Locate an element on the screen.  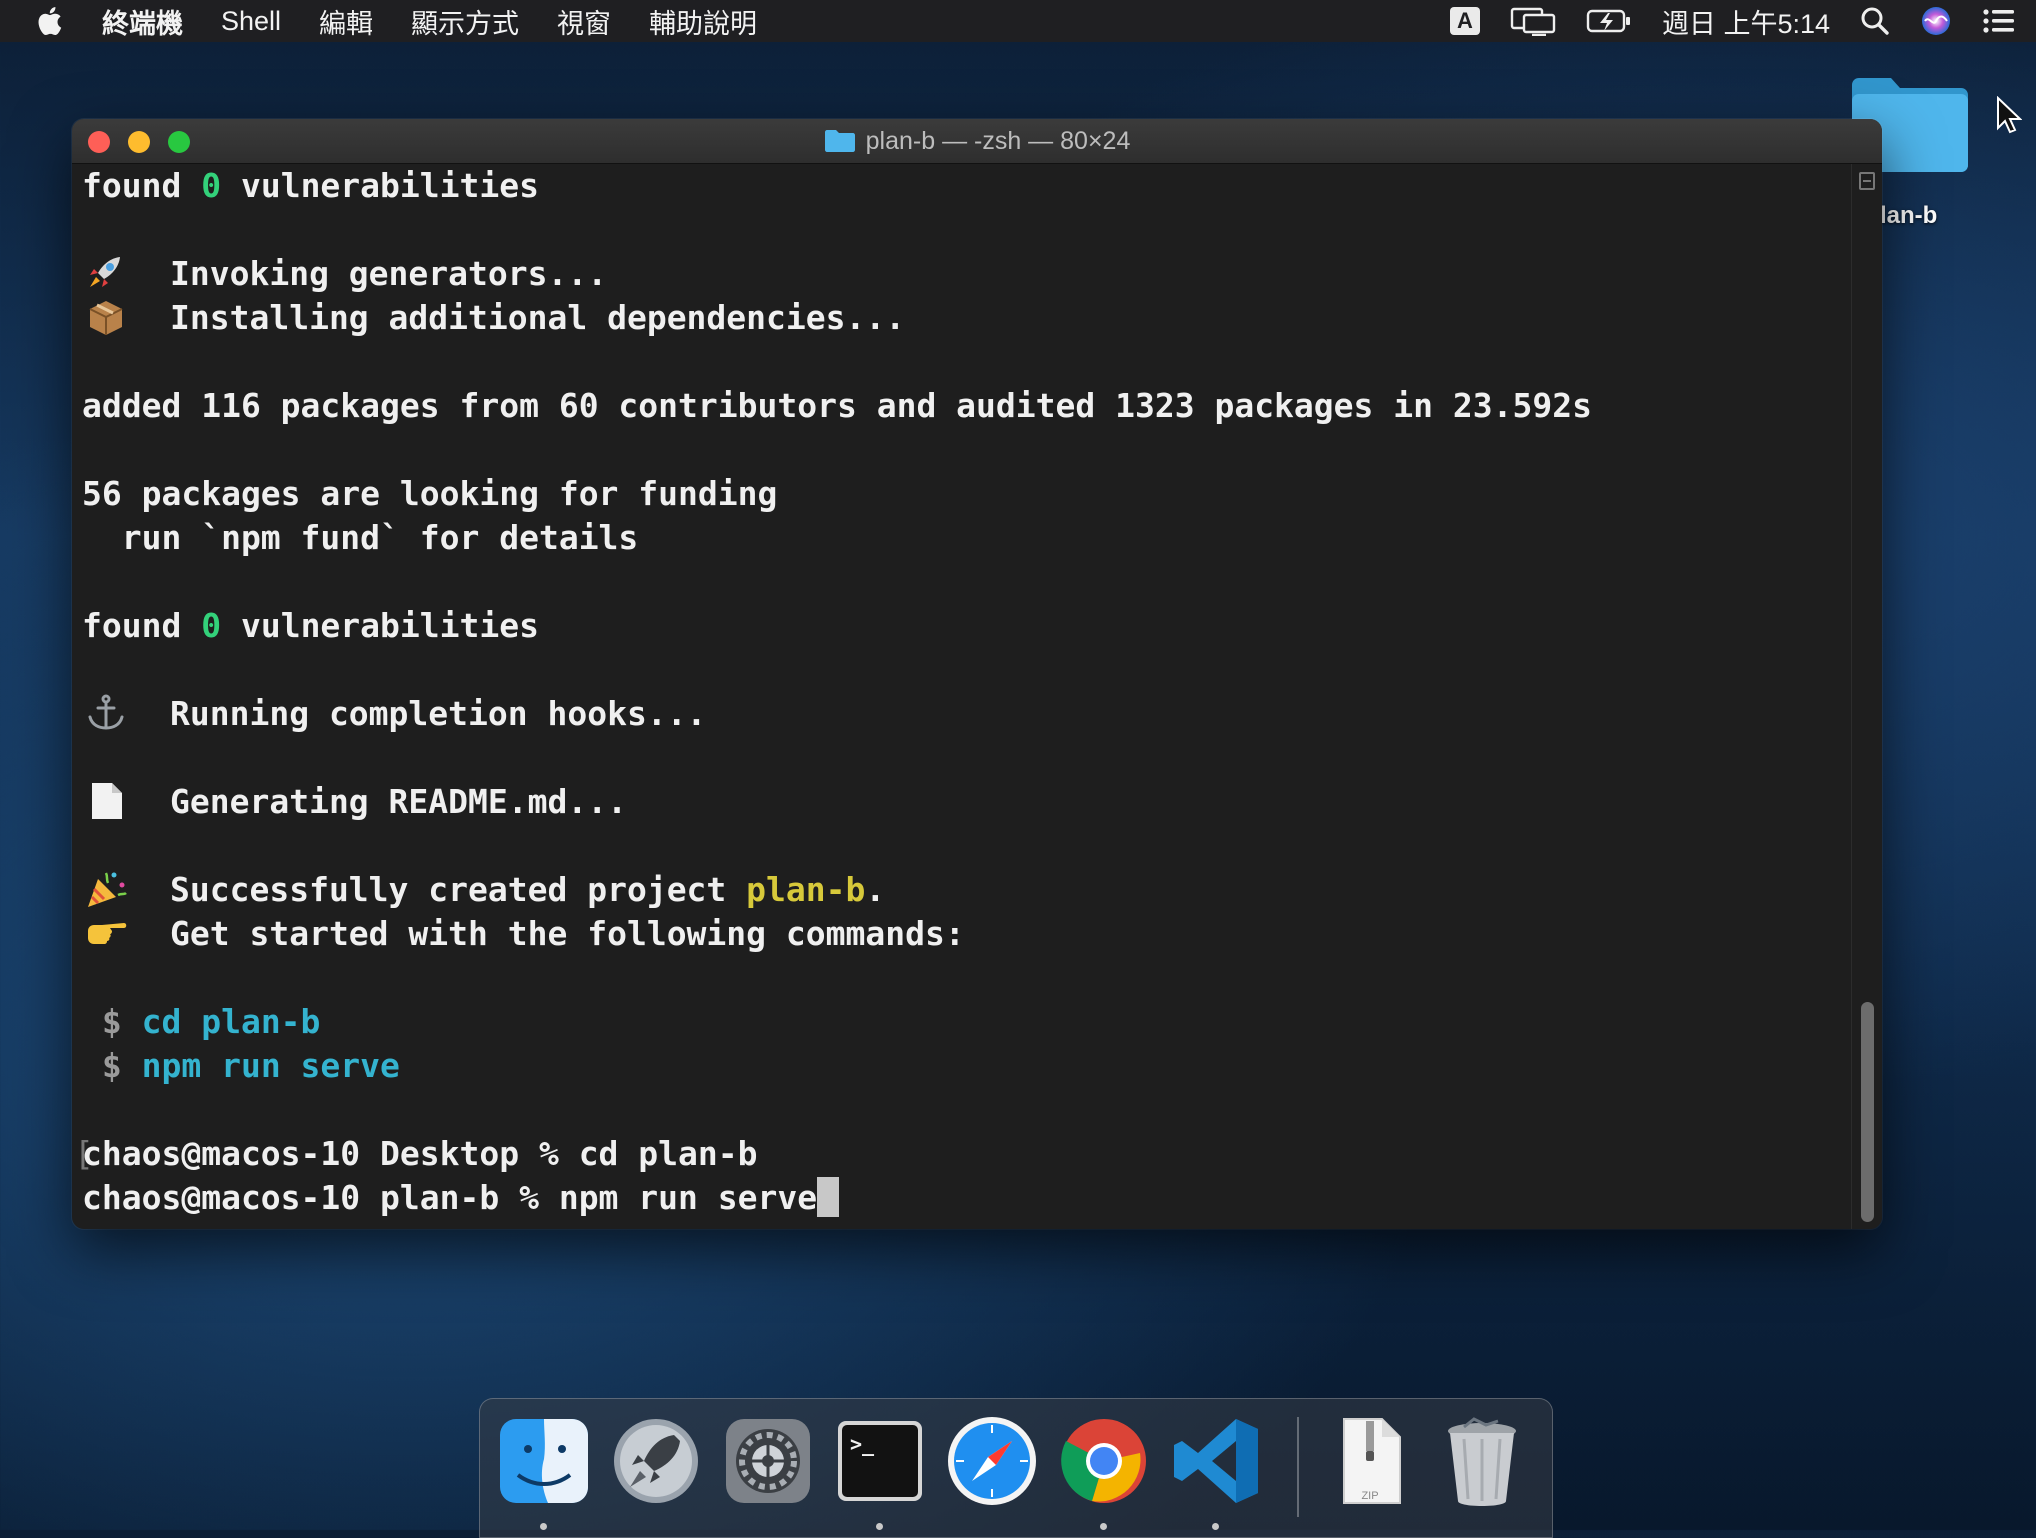
dock: >_ ZIP is located at coordinates (1016, 1468).